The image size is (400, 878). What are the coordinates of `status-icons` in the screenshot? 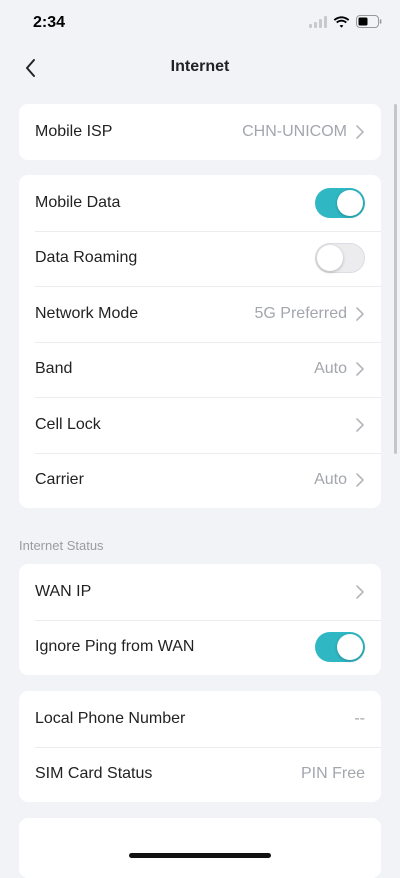 It's located at (345, 24).